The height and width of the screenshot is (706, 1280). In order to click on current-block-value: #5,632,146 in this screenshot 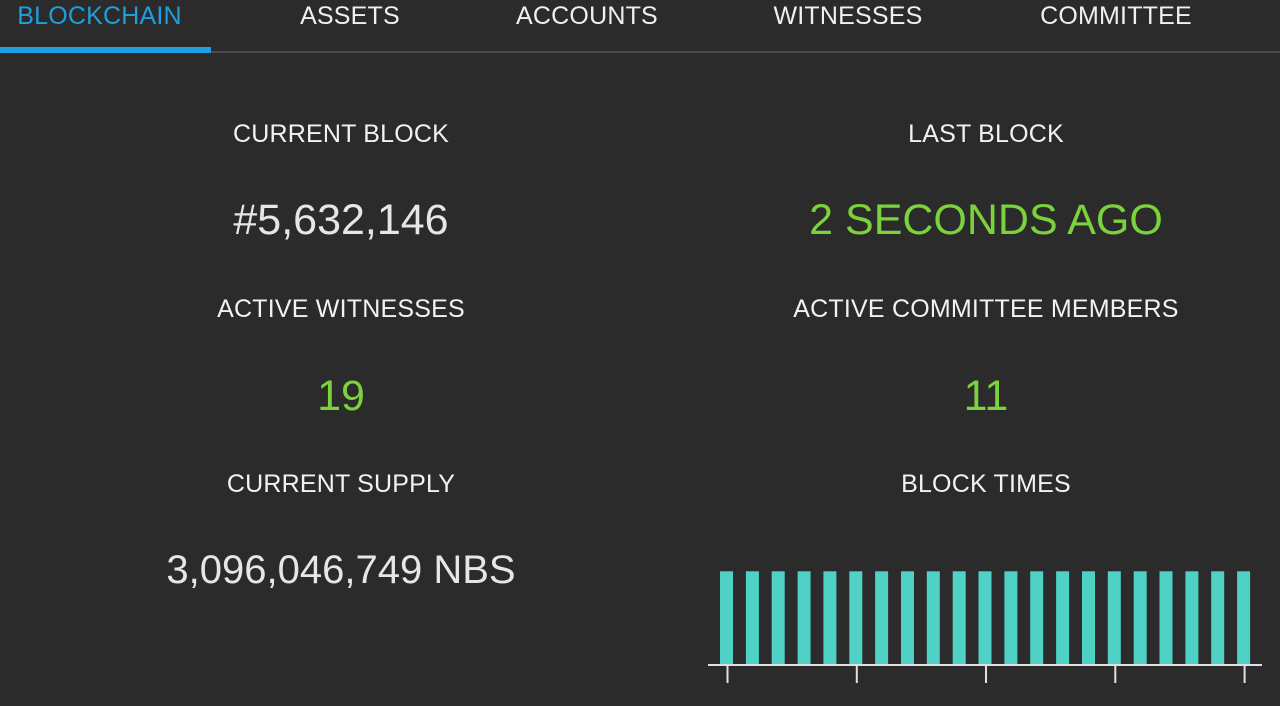, I will do `click(341, 220)`.